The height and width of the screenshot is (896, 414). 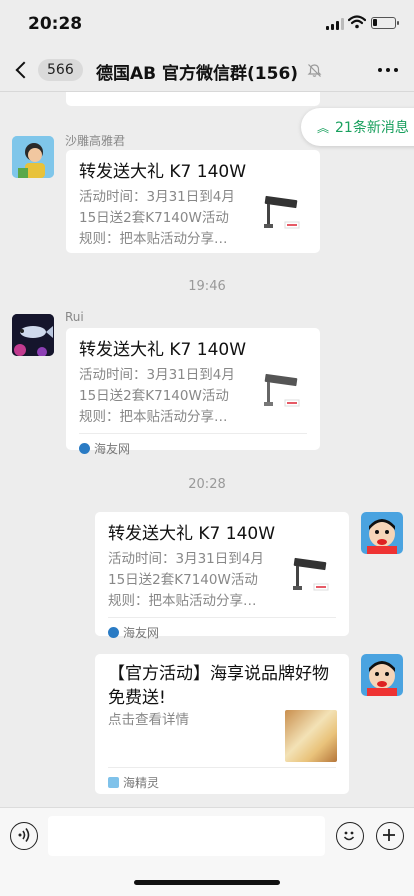 What do you see at coordinates (357, 22) in the screenshot?
I see `wifi-icon` at bounding box center [357, 22].